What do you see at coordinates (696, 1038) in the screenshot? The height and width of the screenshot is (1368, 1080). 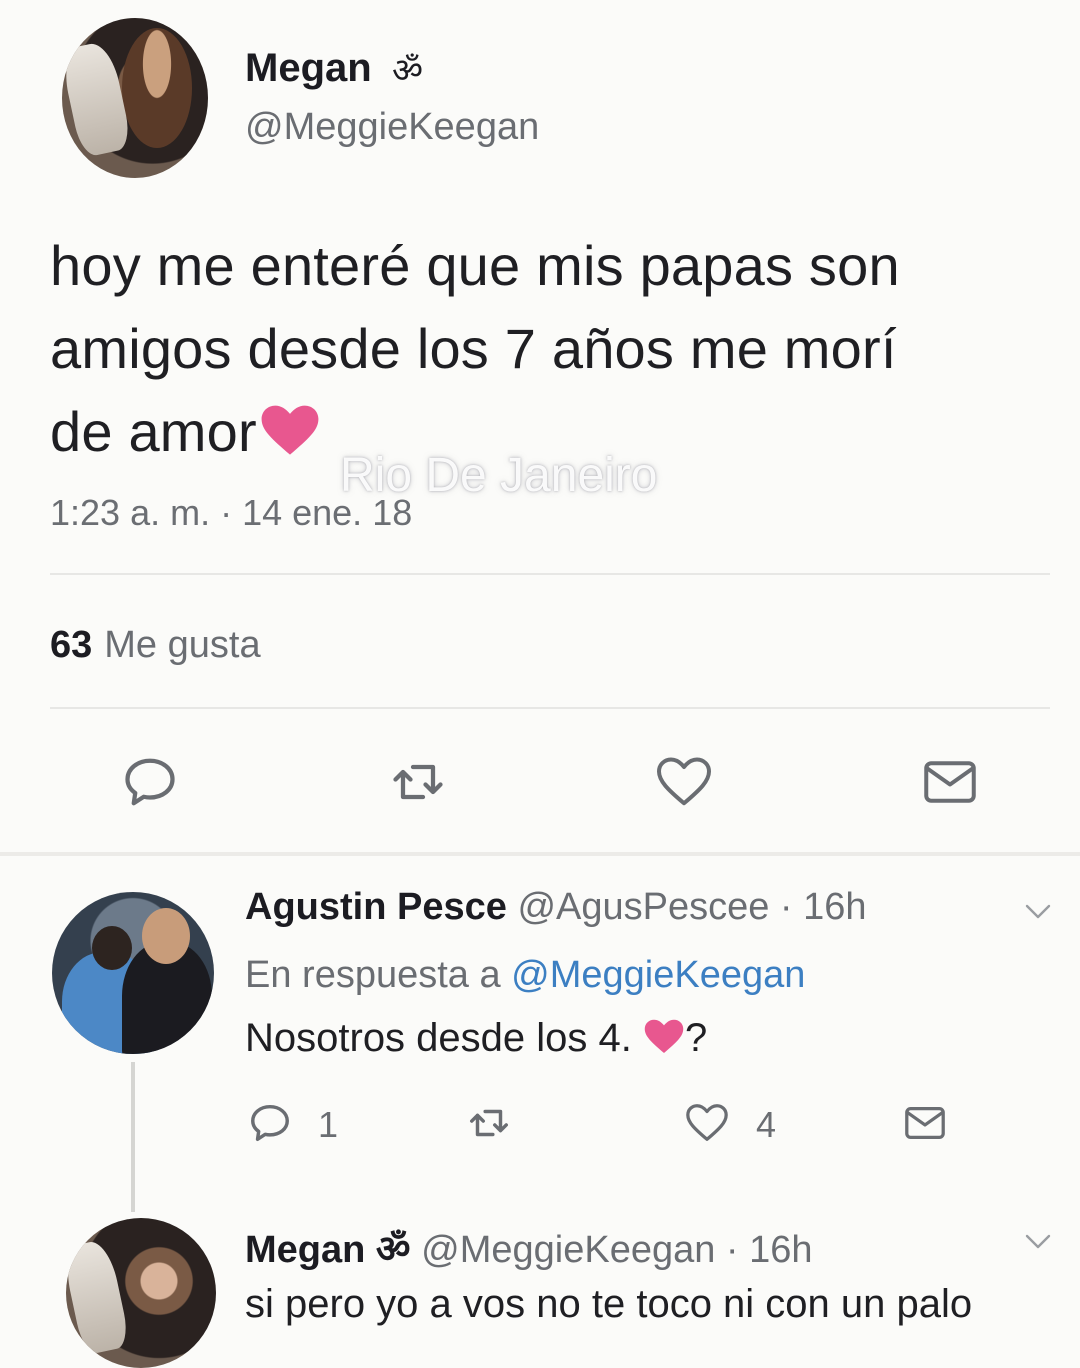 I see `reply-text-suffix: ?` at bounding box center [696, 1038].